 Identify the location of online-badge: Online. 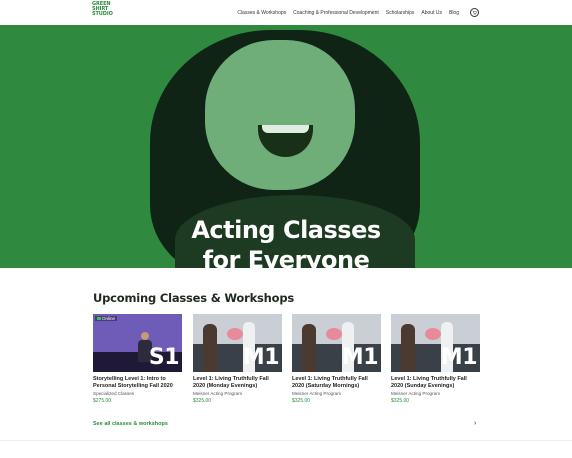
(106, 318).